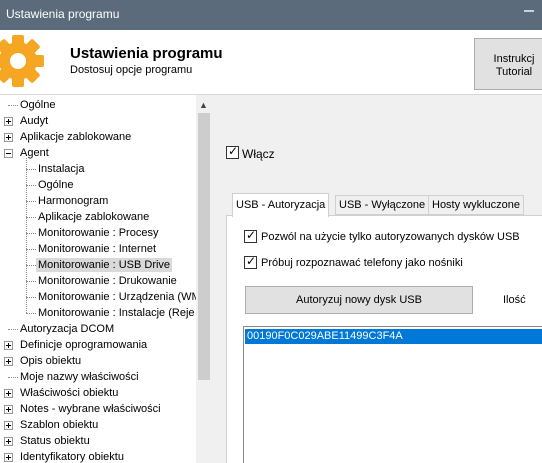 The height and width of the screenshot is (463, 542). What do you see at coordinates (131, 70) in the screenshot?
I see `page-subtitle: Dostosuj opcje programu` at bounding box center [131, 70].